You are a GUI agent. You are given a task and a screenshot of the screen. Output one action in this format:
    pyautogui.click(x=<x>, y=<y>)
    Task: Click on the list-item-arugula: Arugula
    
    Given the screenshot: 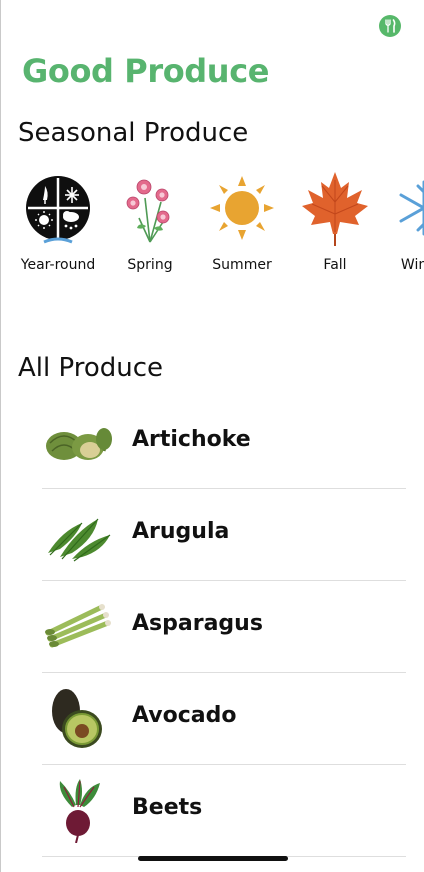 What is the action you would take?
    pyautogui.click(x=212, y=535)
    